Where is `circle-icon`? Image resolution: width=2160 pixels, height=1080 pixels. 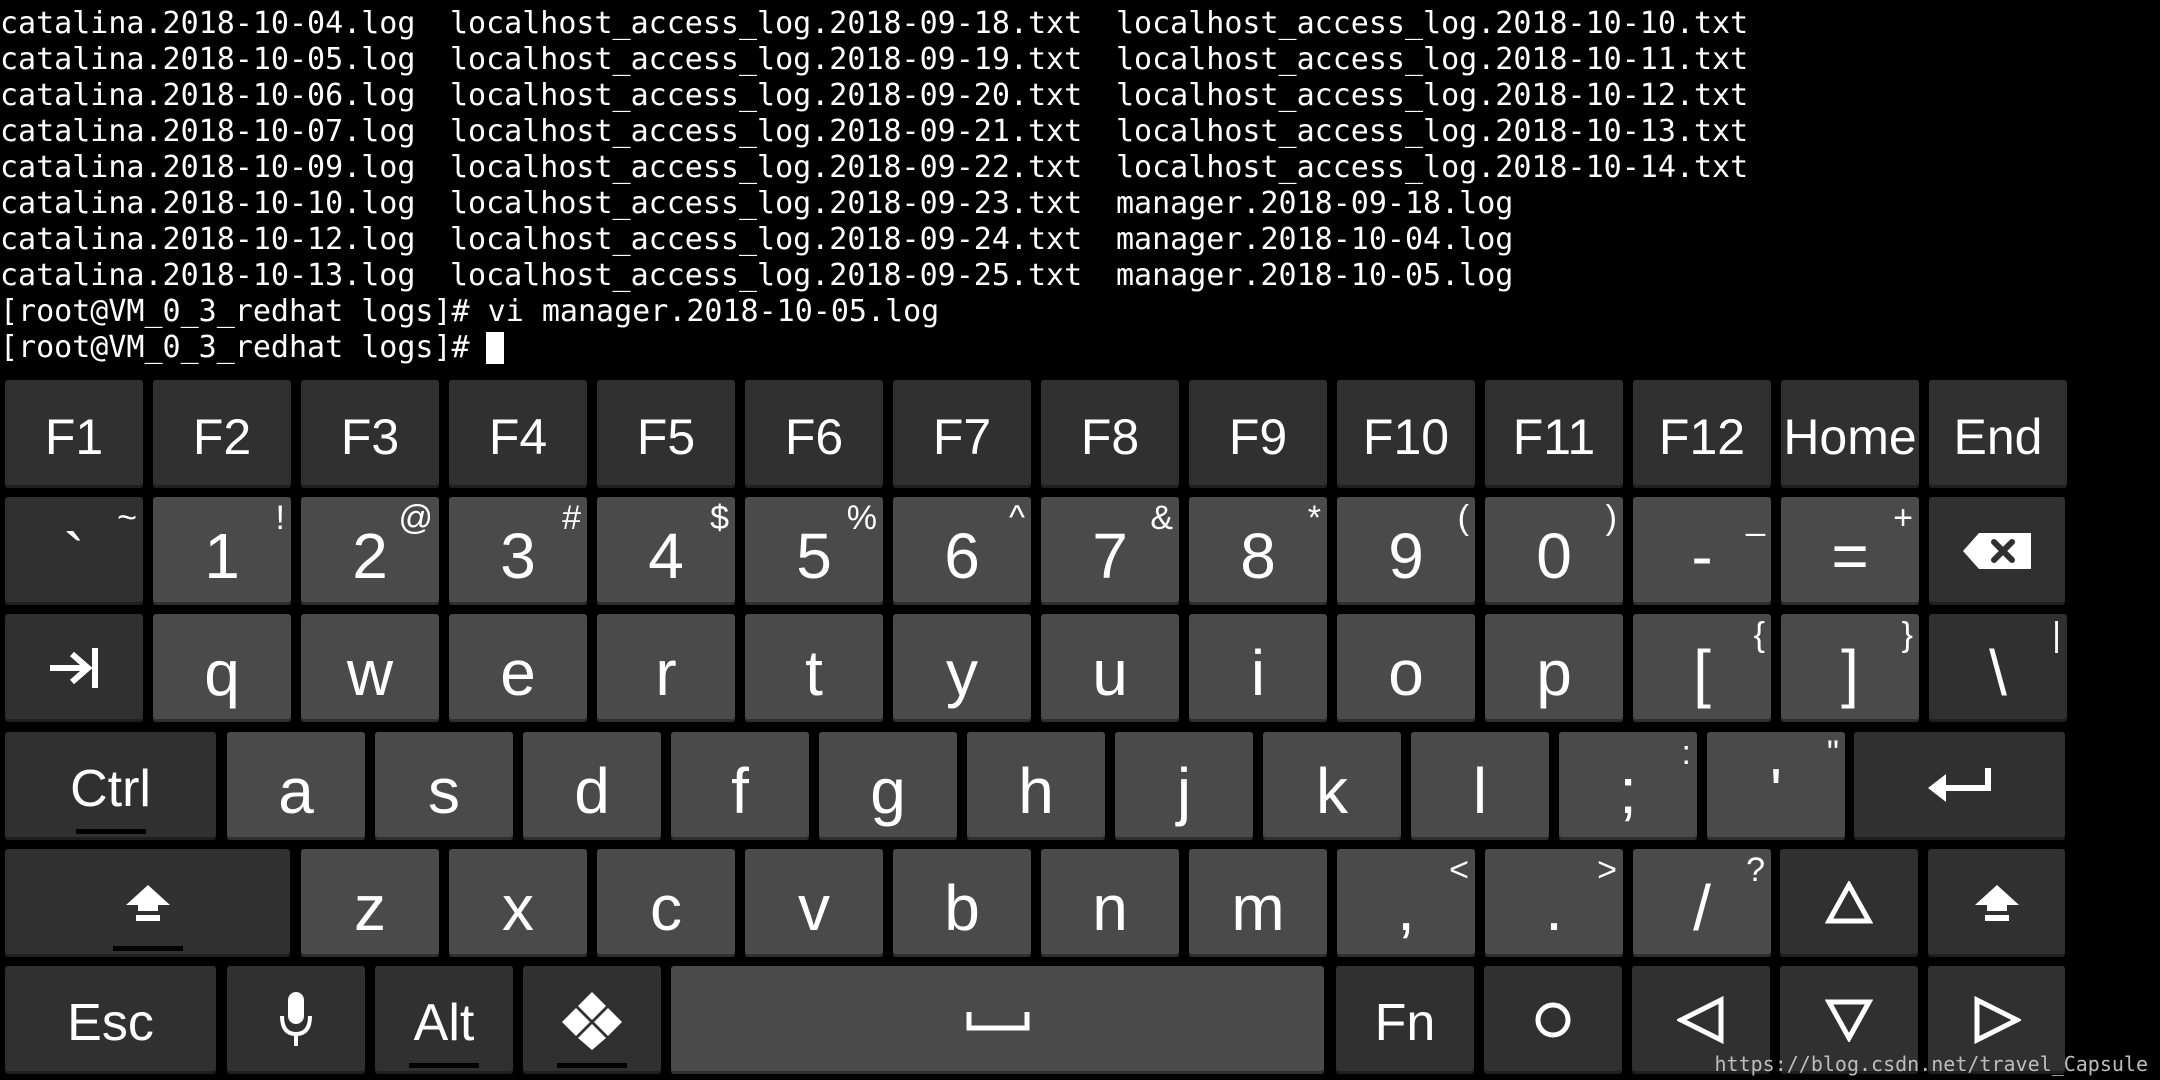 circle-icon is located at coordinates (1553, 1020).